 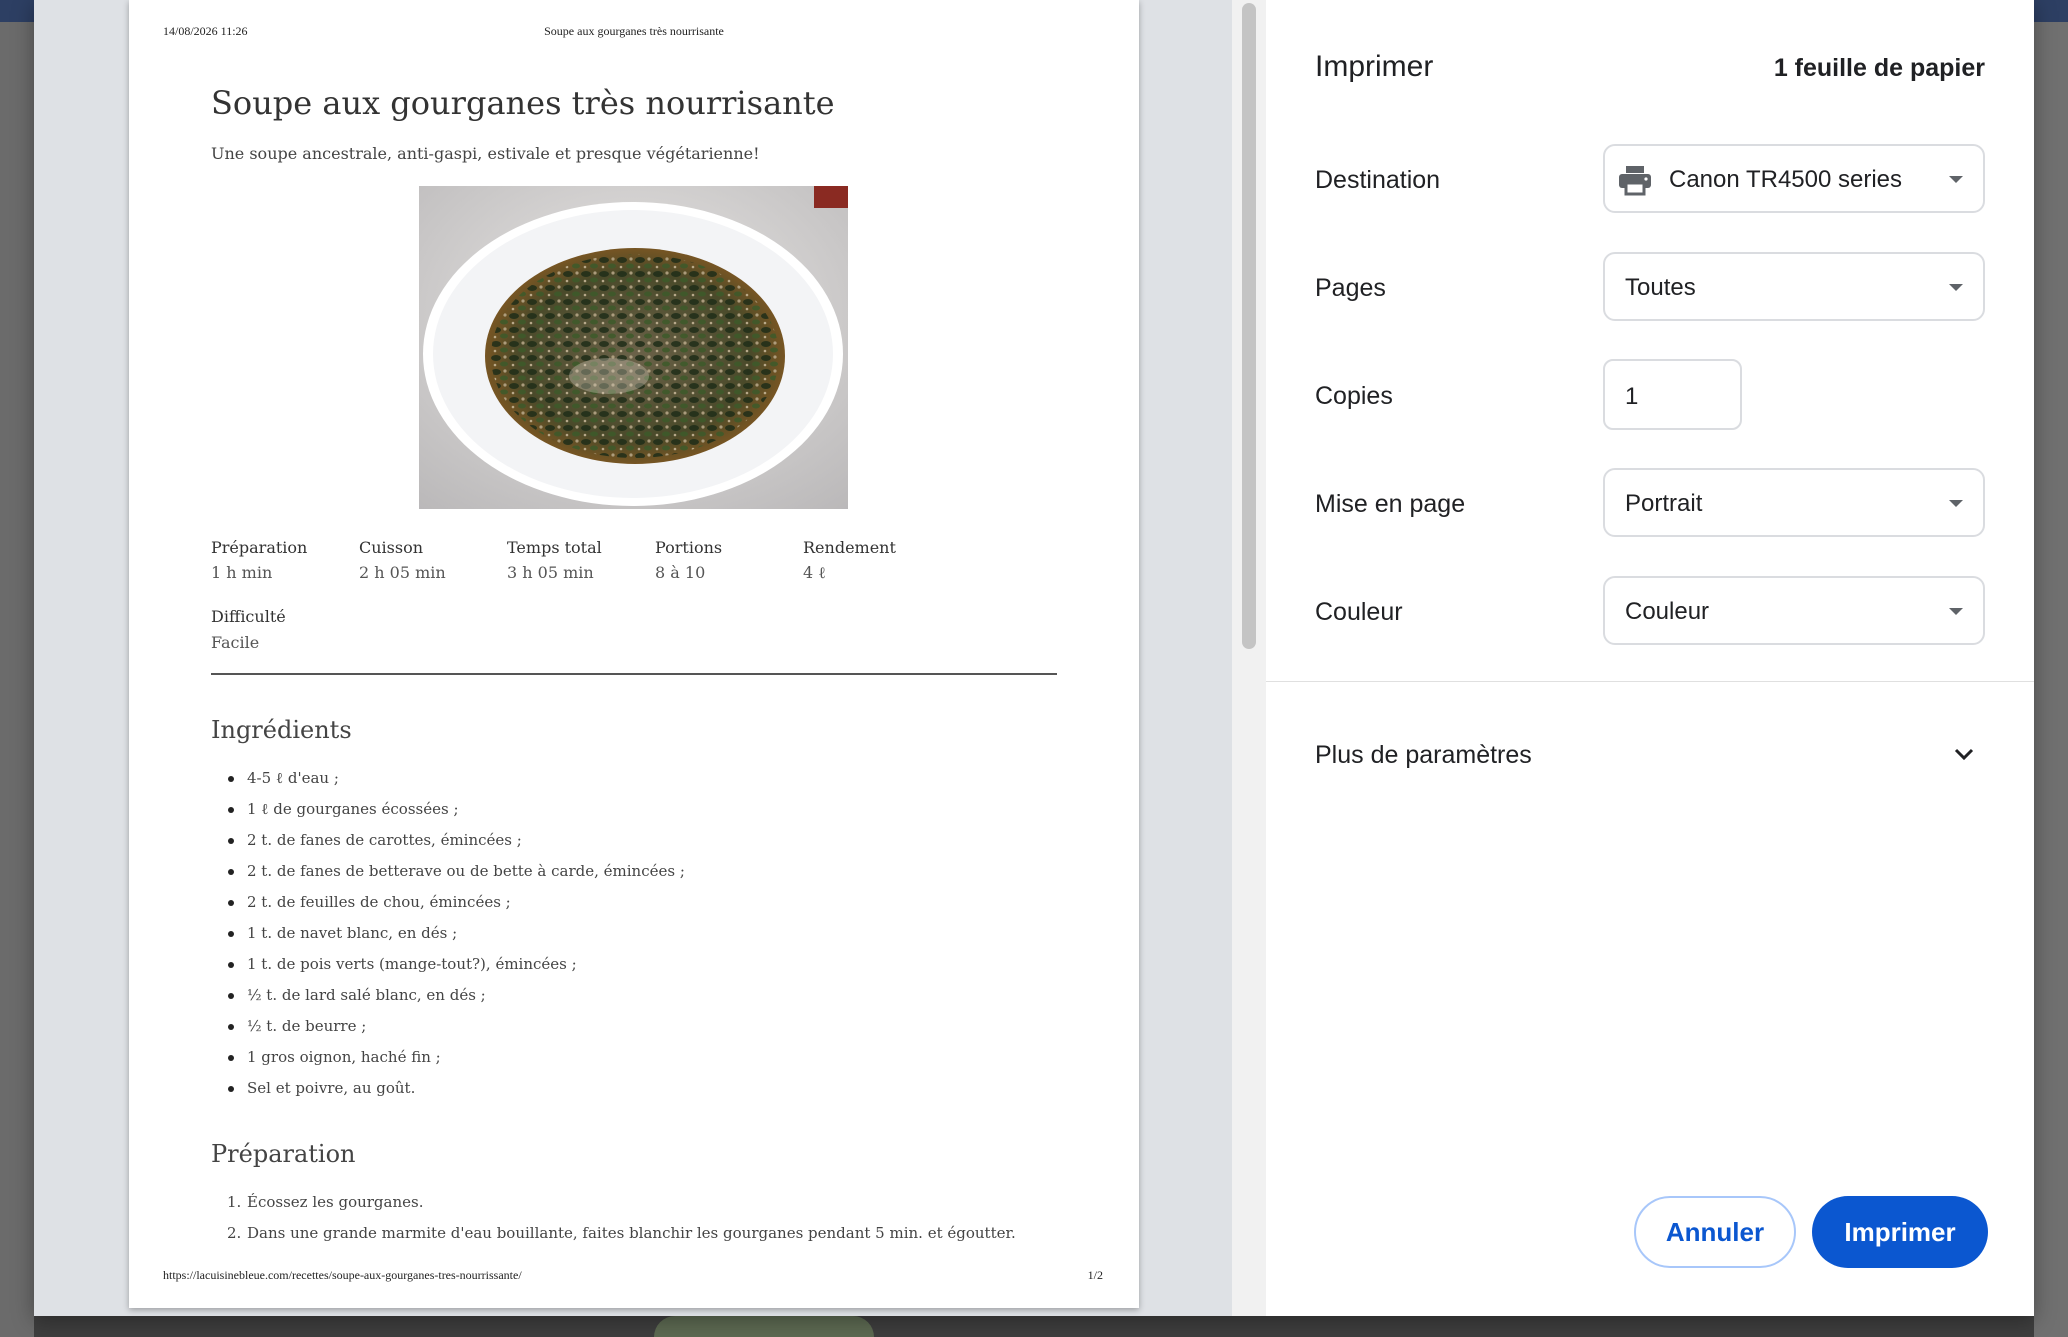 What do you see at coordinates (335, 1202) in the screenshot?
I see `step-text: Écossez les gourganes.` at bounding box center [335, 1202].